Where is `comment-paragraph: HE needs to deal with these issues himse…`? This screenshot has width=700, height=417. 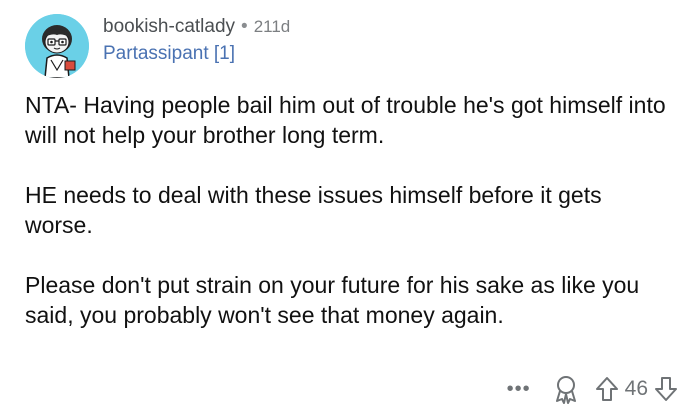
comment-paragraph: HE needs to deal with these issues himse… is located at coordinates (313, 210).